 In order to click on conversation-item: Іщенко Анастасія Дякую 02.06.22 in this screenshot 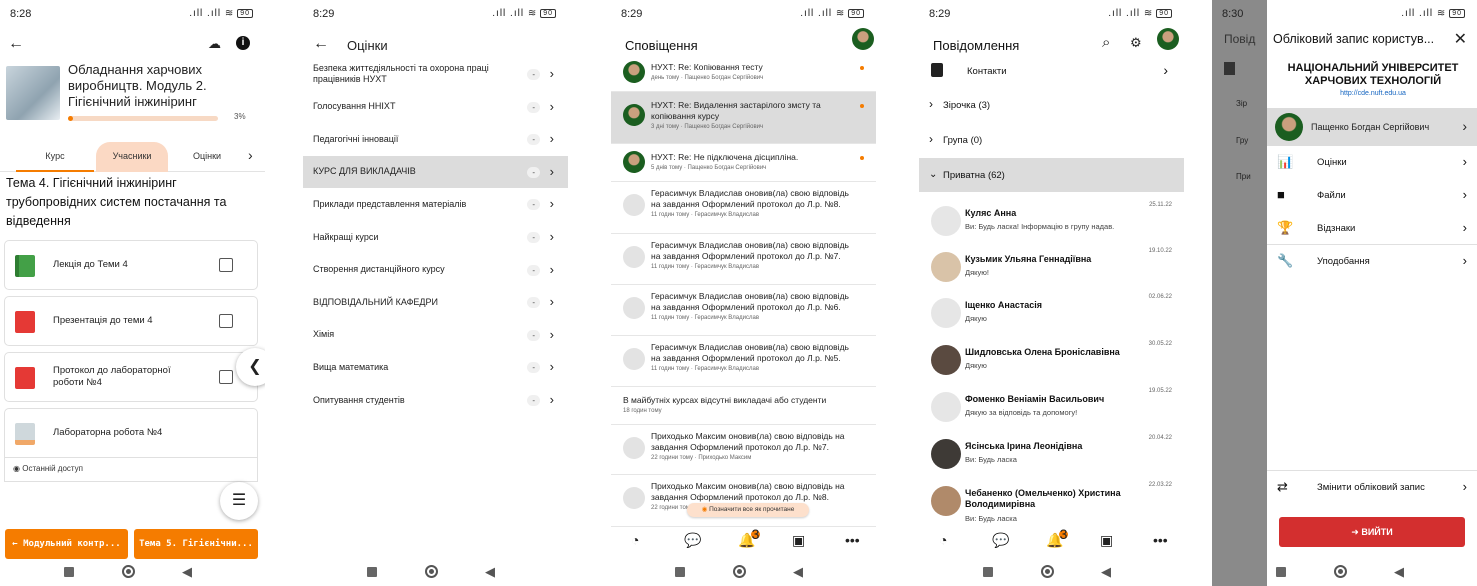, I will do `click(1051, 313)`.